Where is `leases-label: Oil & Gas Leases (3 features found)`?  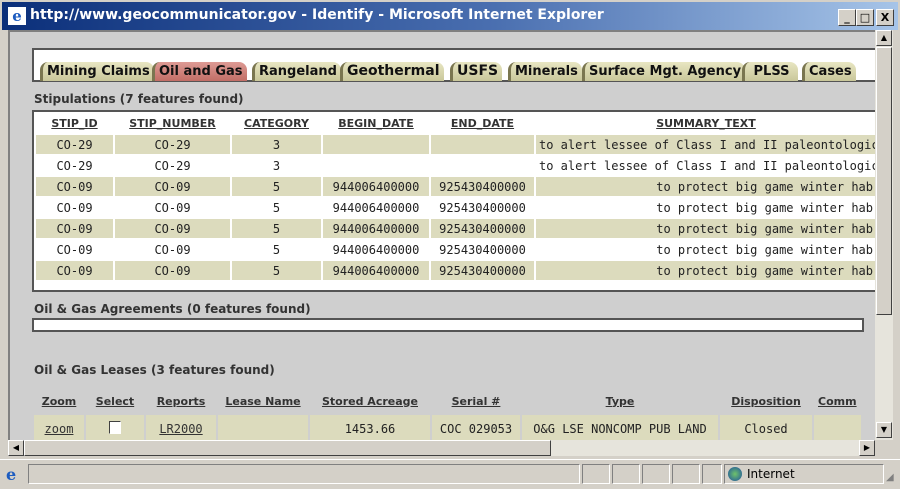
leases-label: Oil & Gas Leases (3 features found) is located at coordinates (154, 370).